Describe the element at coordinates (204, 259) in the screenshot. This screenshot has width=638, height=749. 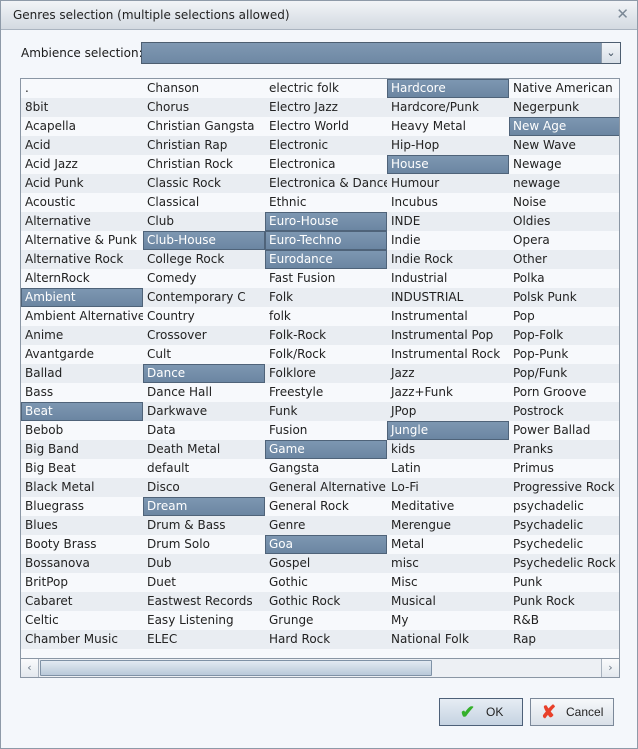
I see `genre-item: College Rock` at that location.